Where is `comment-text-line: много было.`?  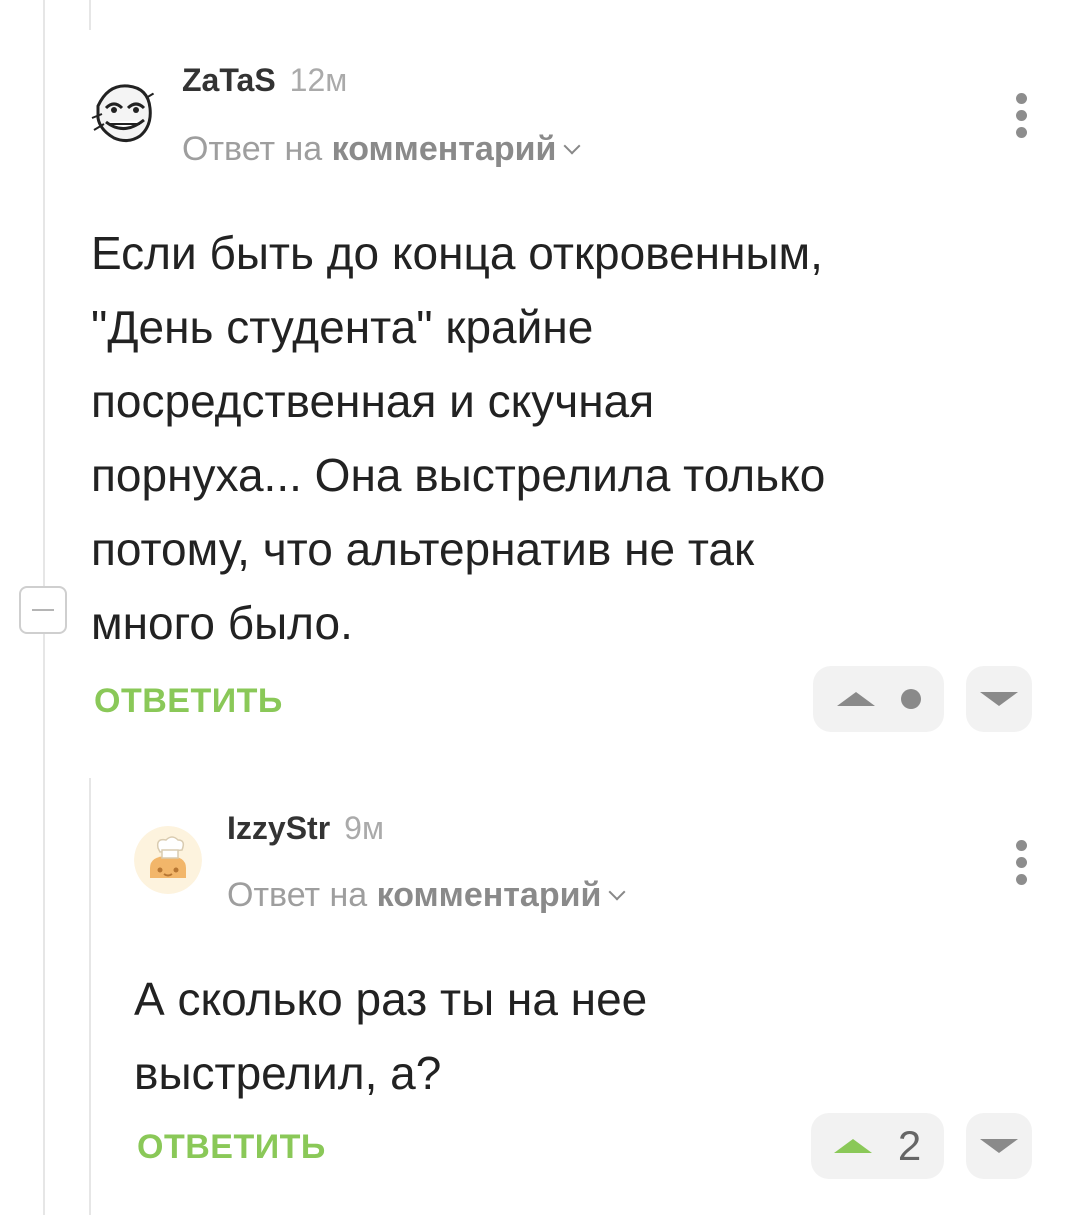 comment-text-line: много было. is located at coordinates (222, 623).